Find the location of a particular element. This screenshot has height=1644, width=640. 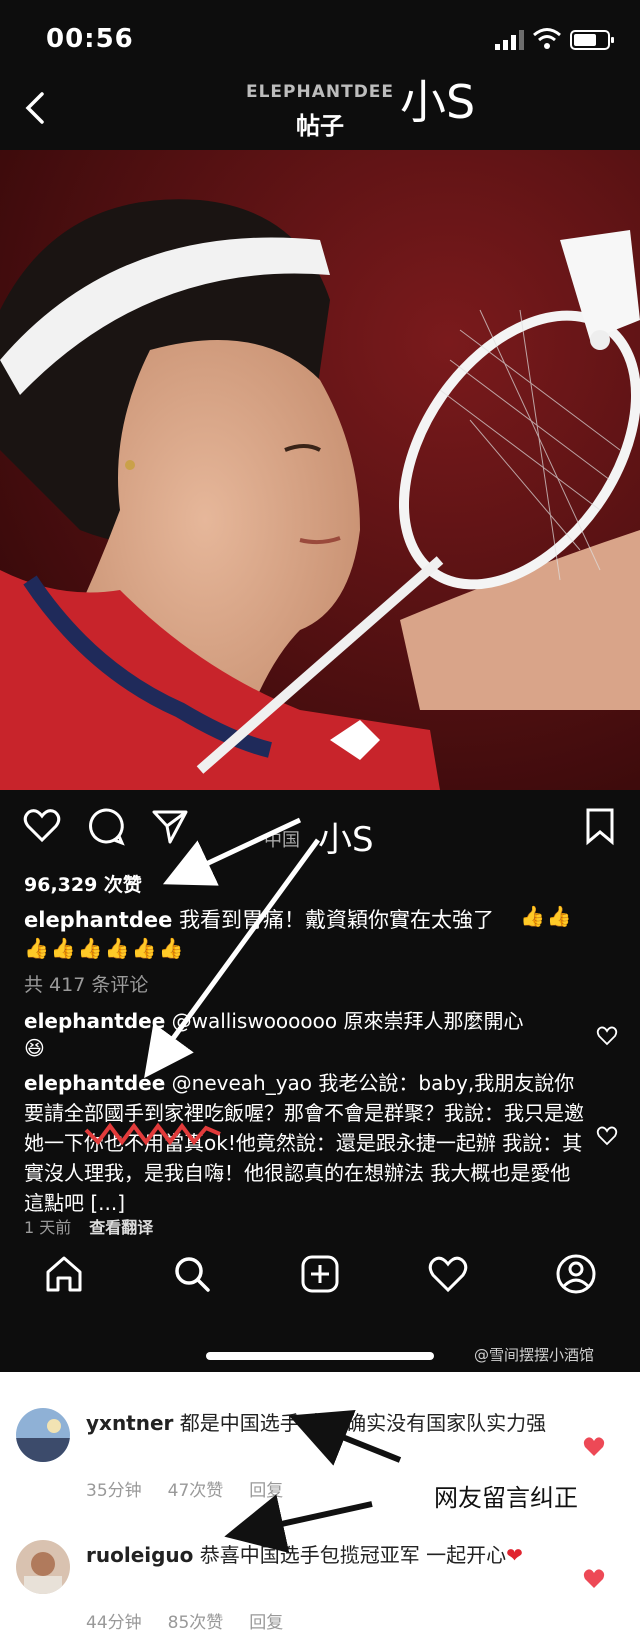

annotation-correction-label: 网友留言纠正 is located at coordinates (506, 1498).